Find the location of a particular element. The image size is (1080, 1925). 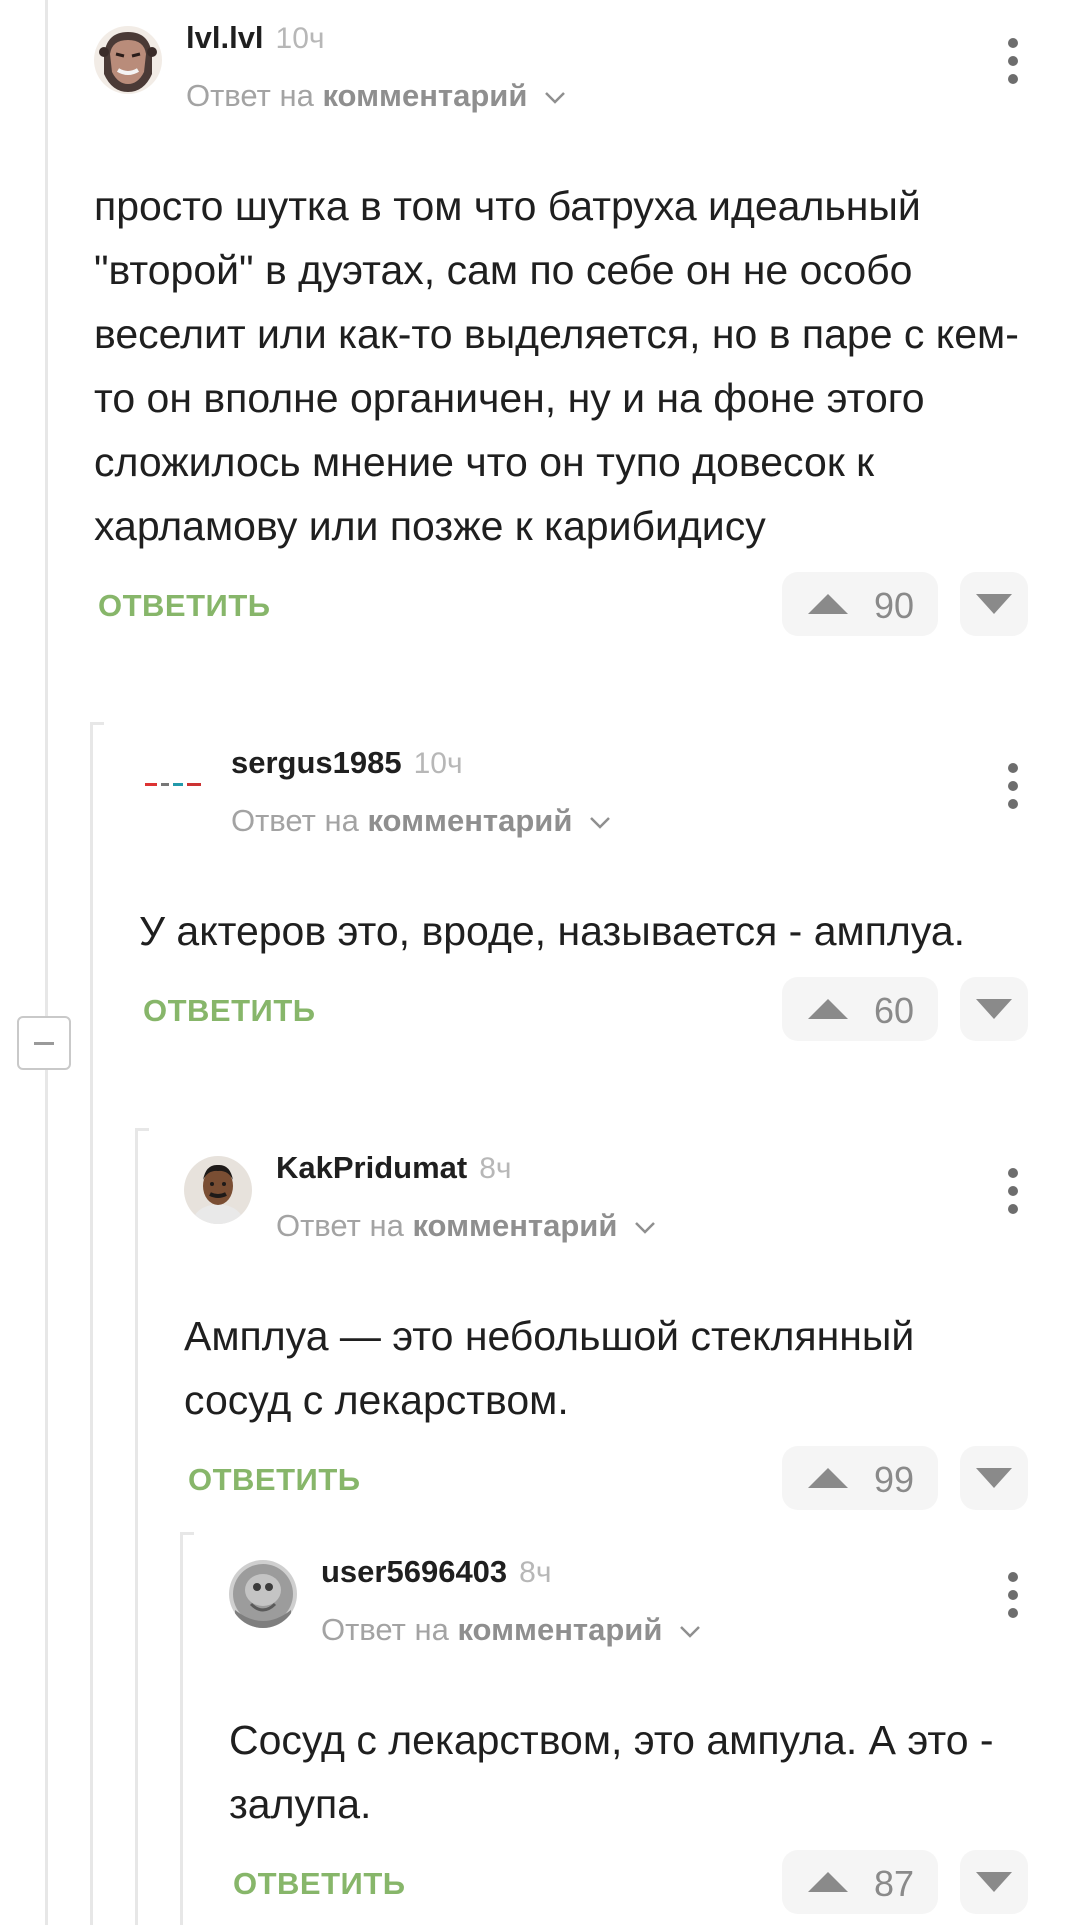

username: lvl.lvl is located at coordinates (225, 37).